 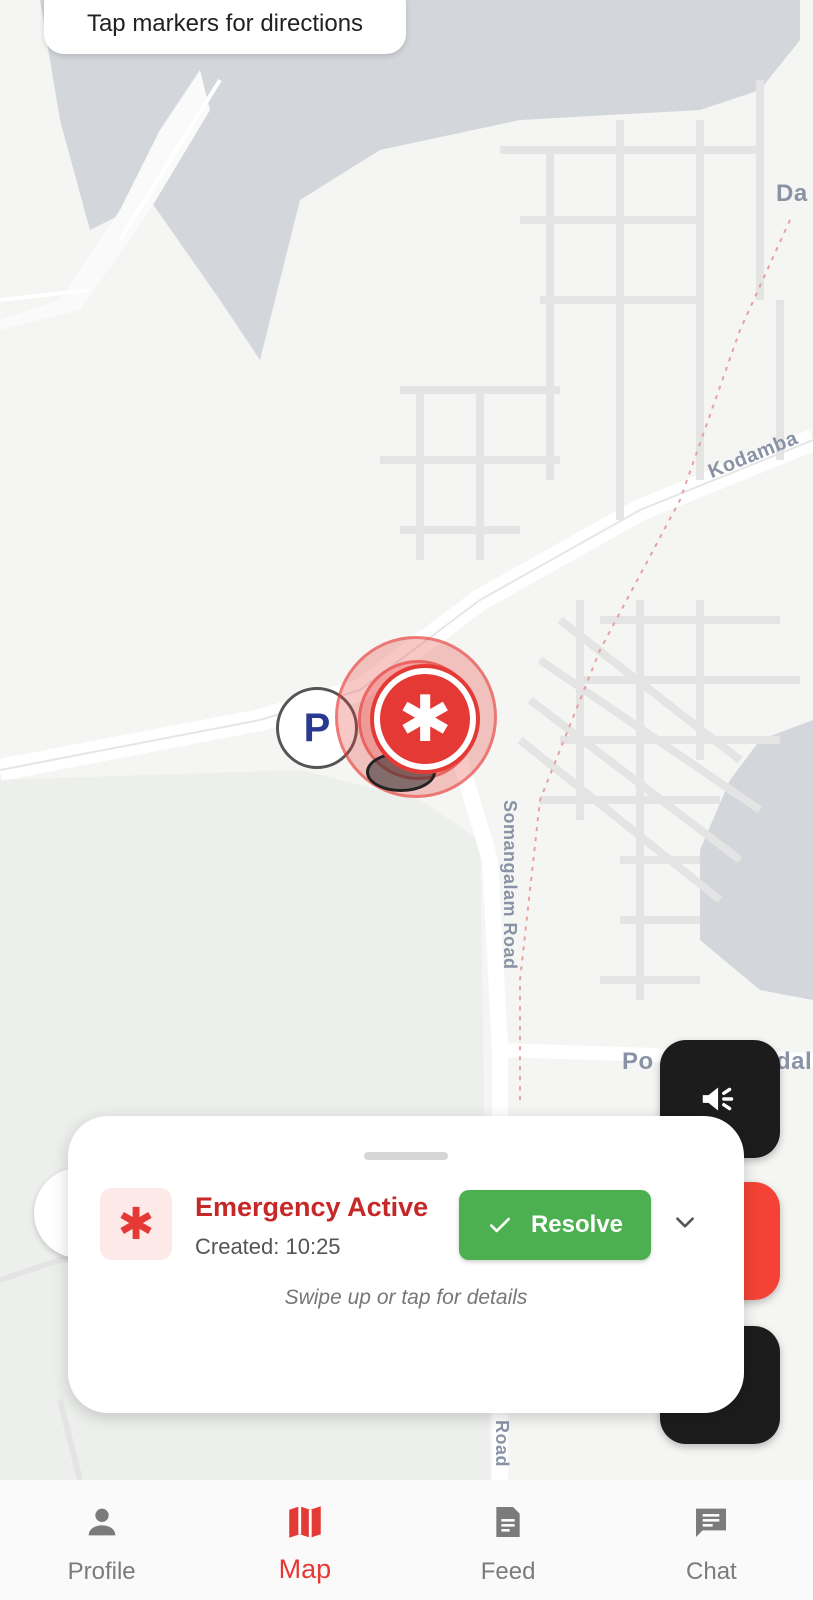 I want to click on map-label-da: Da, so click(x=792, y=193).